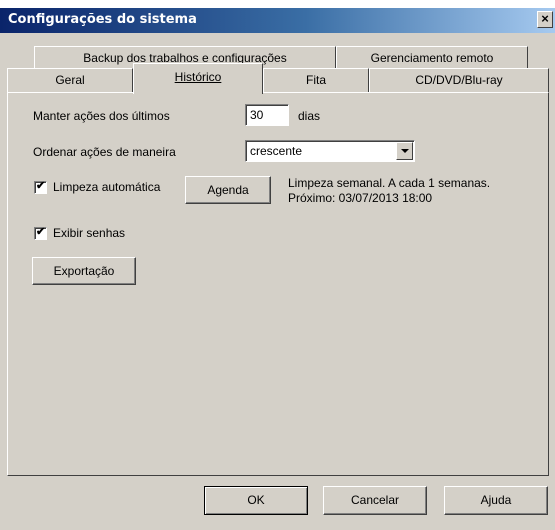 The image size is (555, 530). Describe the element at coordinates (267, 115) in the screenshot. I see `keep-days-input: 30` at that location.